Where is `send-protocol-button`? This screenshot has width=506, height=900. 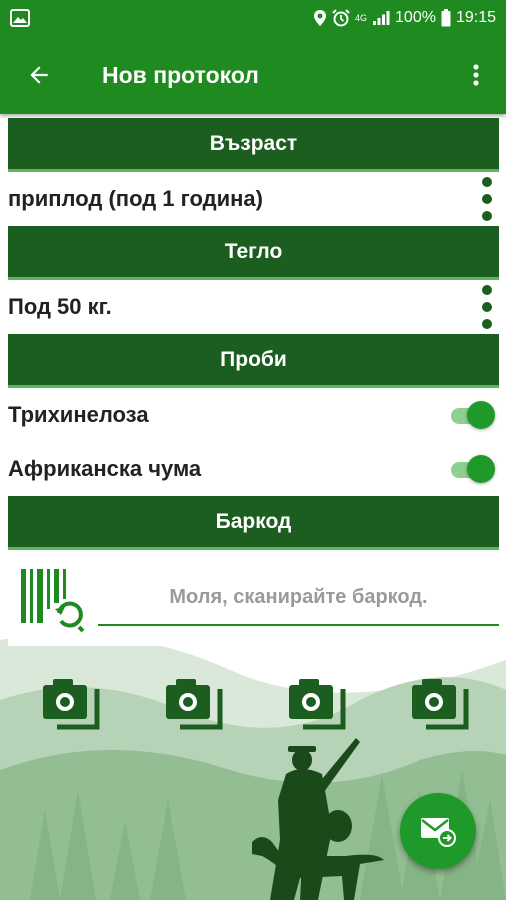 send-protocol-button is located at coordinates (438, 831).